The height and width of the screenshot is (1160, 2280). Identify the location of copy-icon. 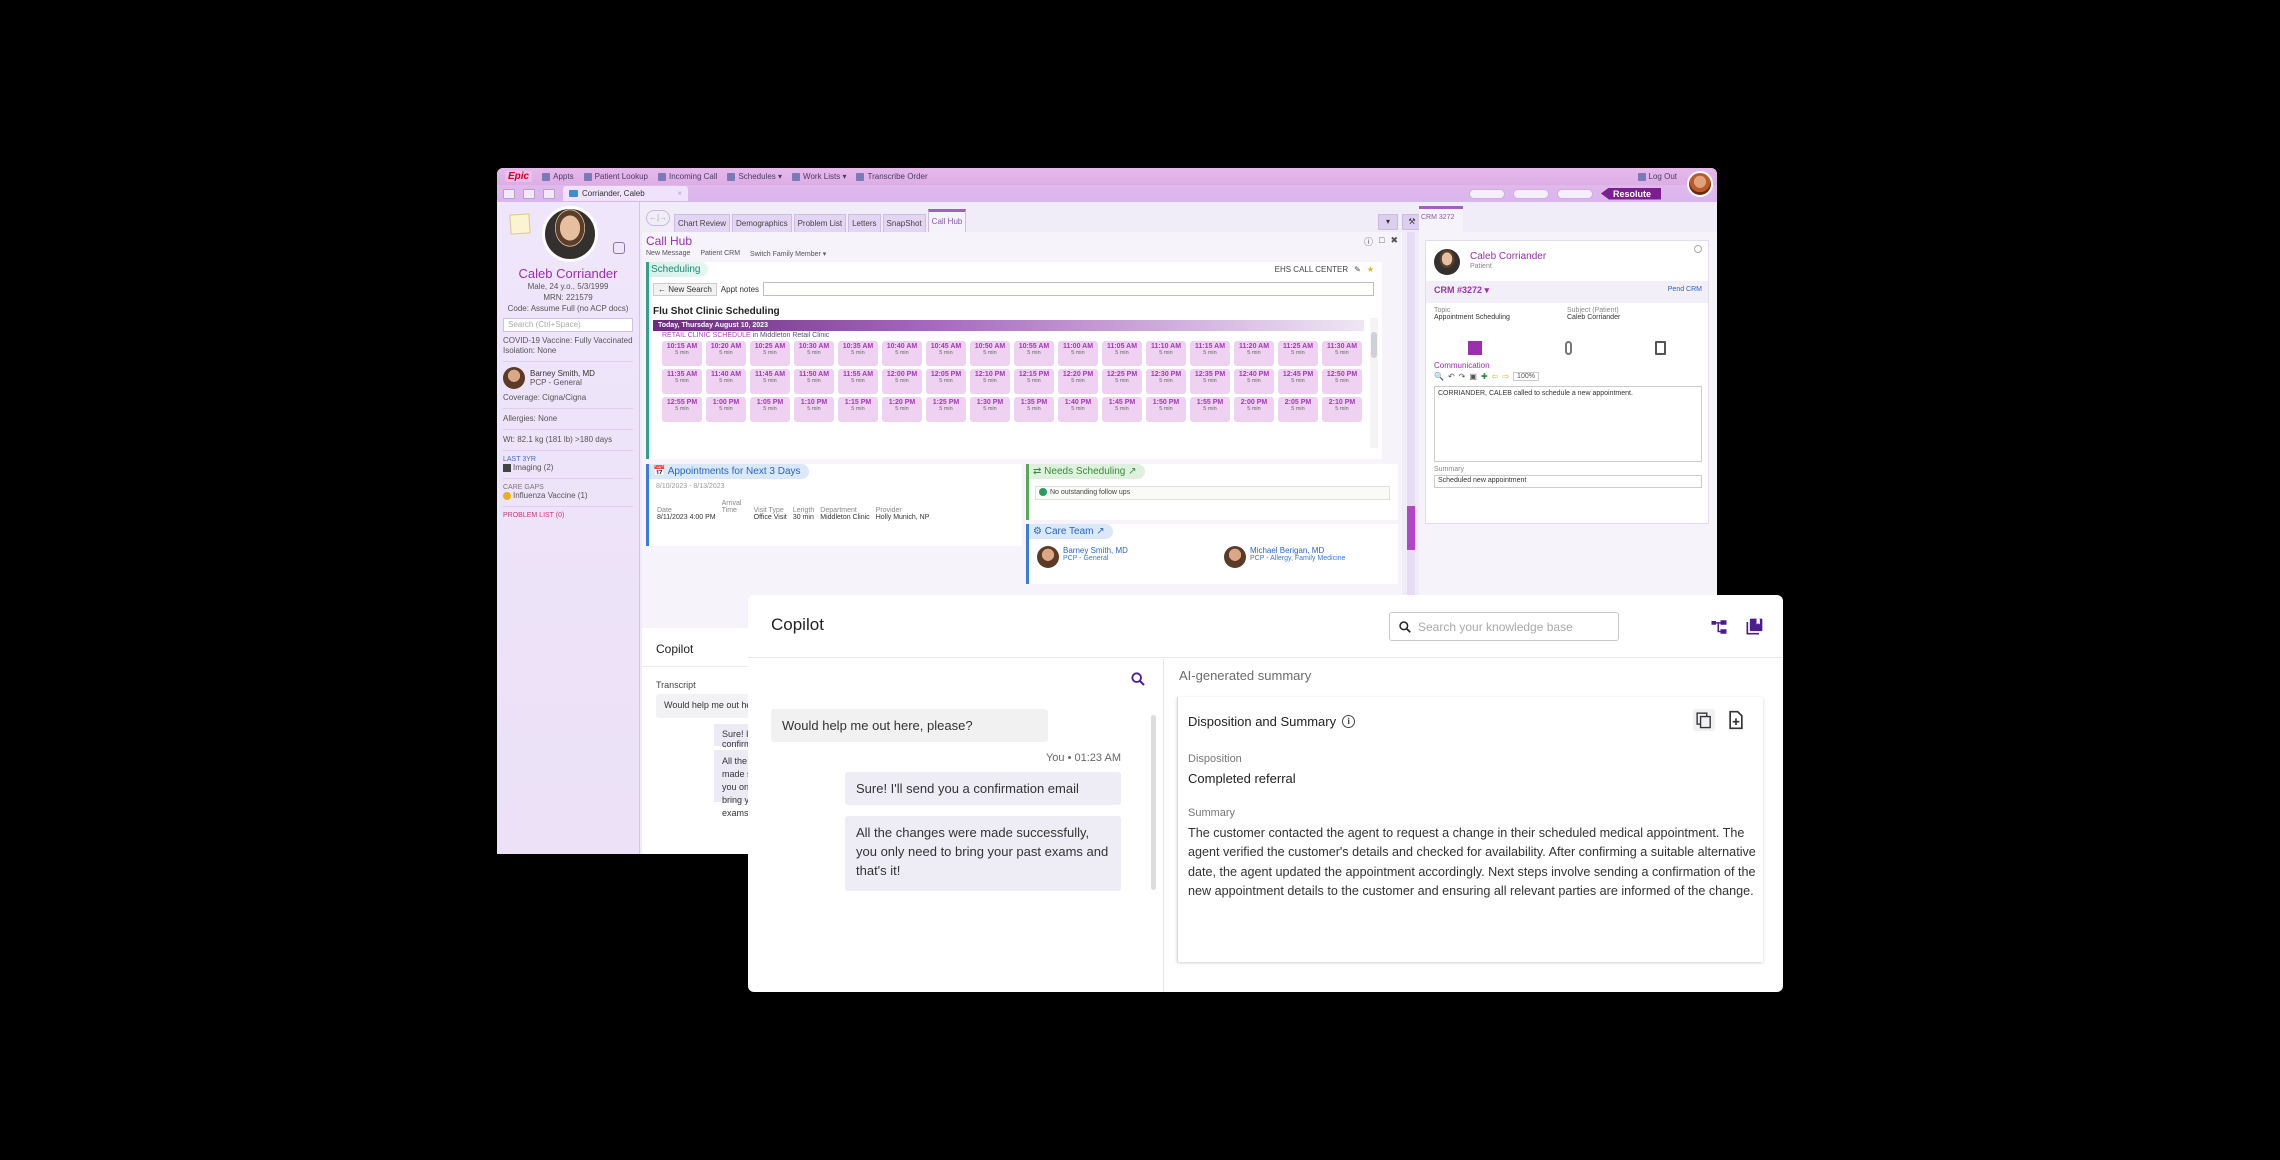
(1704, 720).